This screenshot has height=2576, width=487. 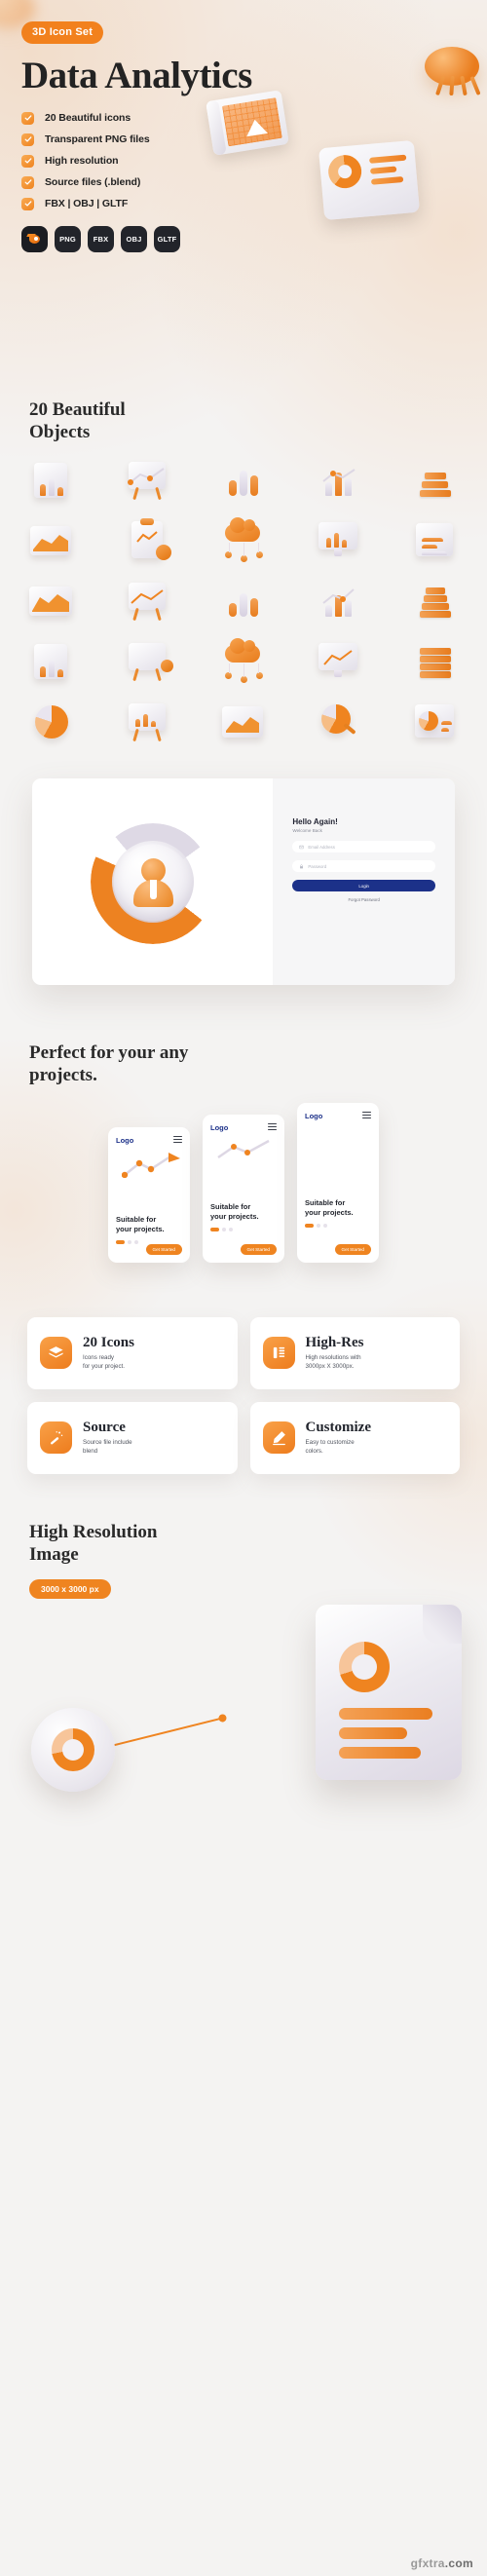 I want to click on stacked-data-icon, so click(x=435, y=480).